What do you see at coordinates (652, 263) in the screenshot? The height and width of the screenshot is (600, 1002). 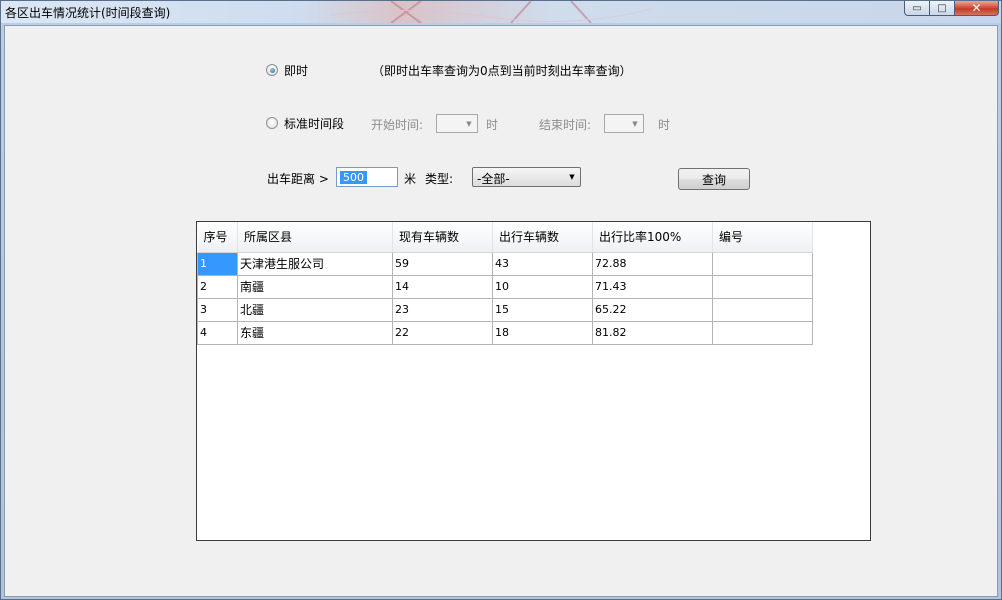 I see `cell-travel-ratio: 72.88` at bounding box center [652, 263].